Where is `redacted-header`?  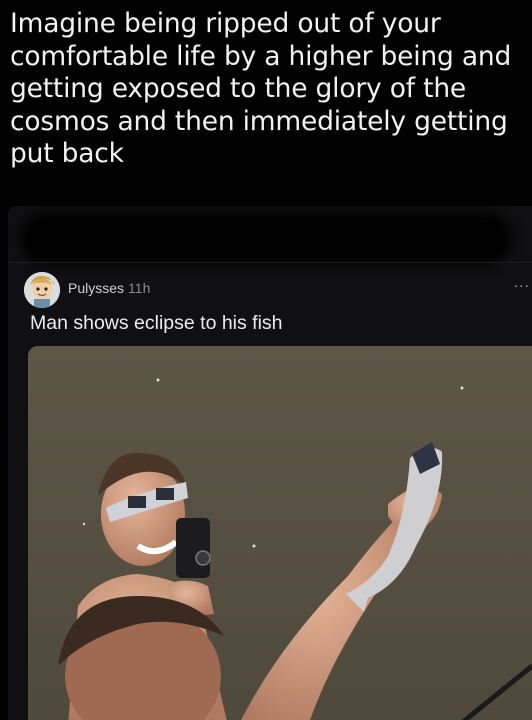
redacted-header is located at coordinates (266, 238).